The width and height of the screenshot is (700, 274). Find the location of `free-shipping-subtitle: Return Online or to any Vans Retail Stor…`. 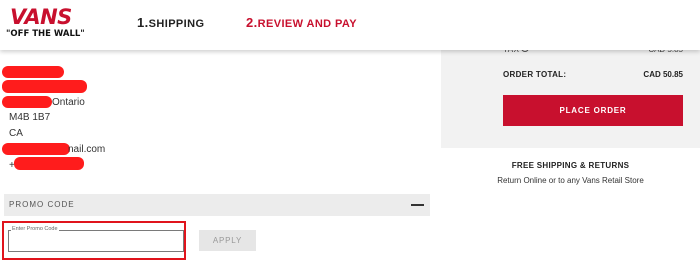

free-shipping-subtitle: Return Online or to any Vans Retail Stor… is located at coordinates (570, 180).